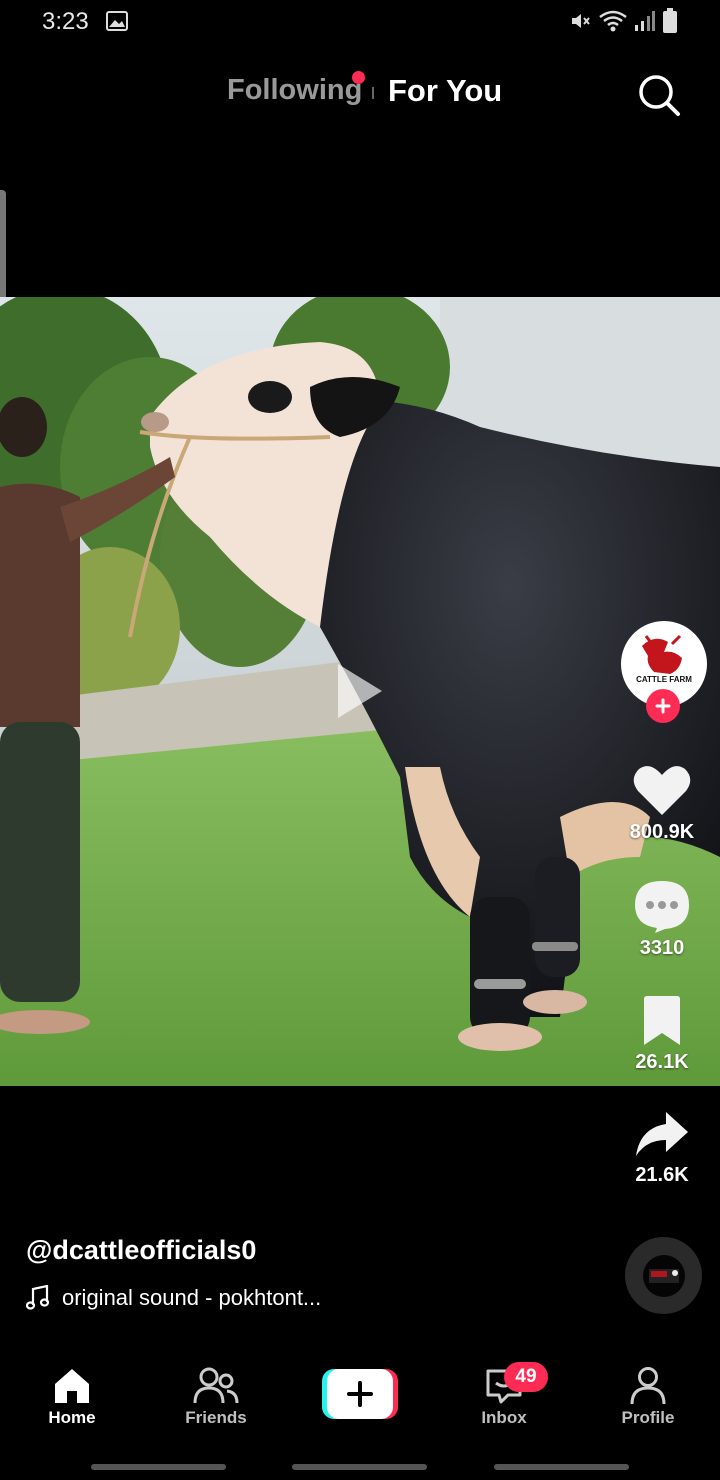  I want to click on status-icons, so click(623, 23).